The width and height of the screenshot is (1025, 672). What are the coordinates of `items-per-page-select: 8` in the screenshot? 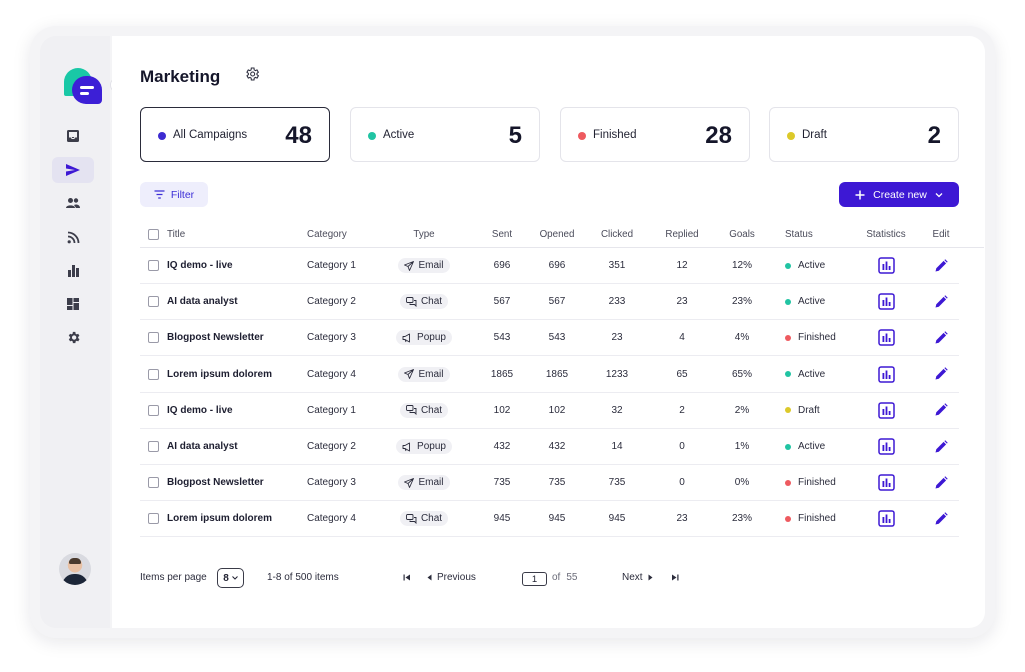 It's located at (230, 578).